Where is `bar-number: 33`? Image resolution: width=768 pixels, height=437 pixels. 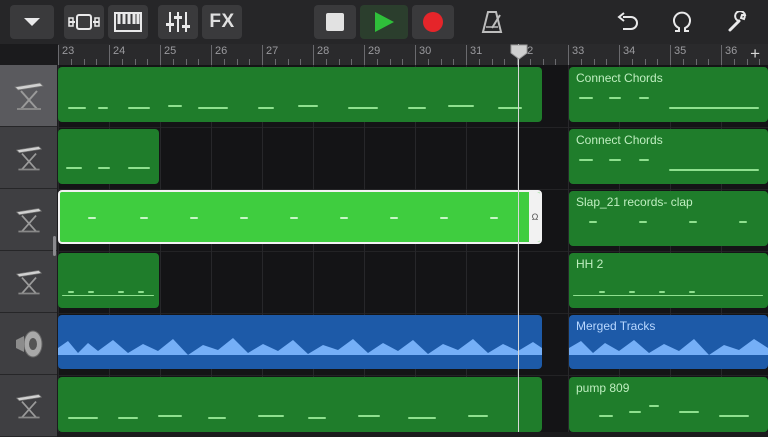 bar-number: 33 is located at coordinates (578, 51).